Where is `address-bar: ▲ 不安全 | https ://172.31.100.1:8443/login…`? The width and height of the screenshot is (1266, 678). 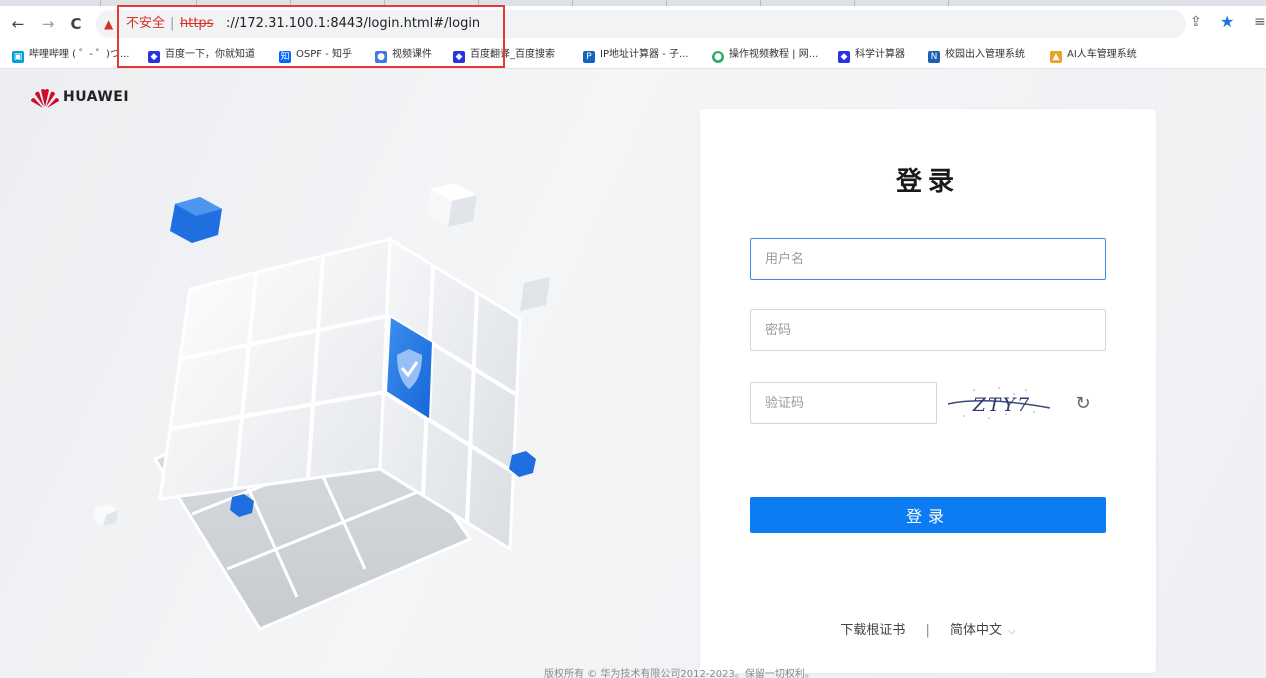
address-bar: ▲ 不安全 | https ://172.31.100.1:8443/login… is located at coordinates (641, 24).